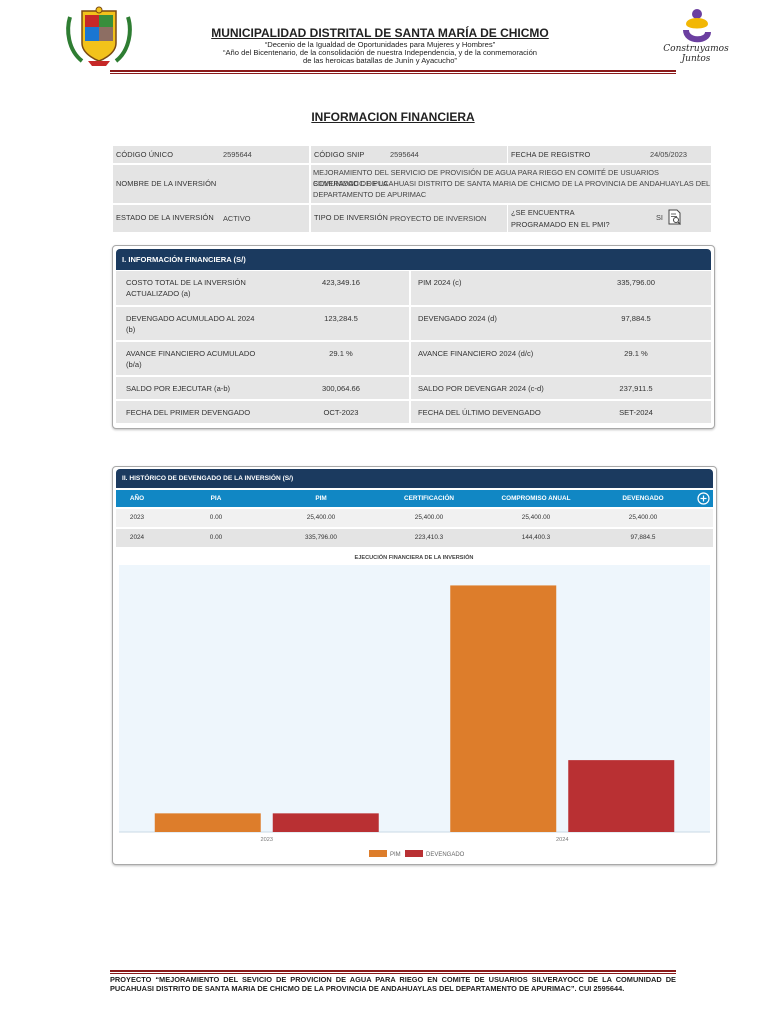 This screenshot has height=1024, width=768. What do you see at coordinates (321, 517) in the screenshot?
I see `cell-pim: 25,400.00` at bounding box center [321, 517].